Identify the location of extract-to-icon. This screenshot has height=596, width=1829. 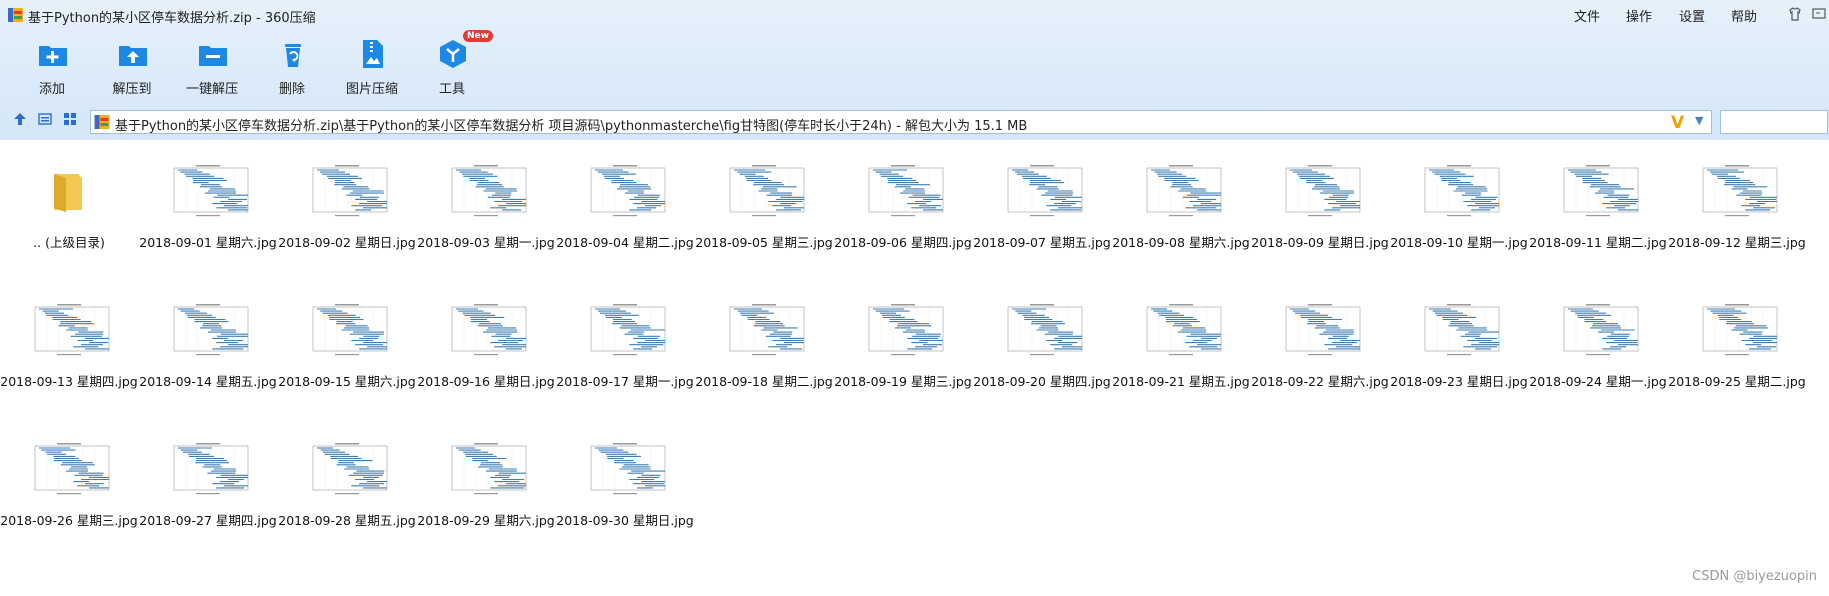
(133, 56).